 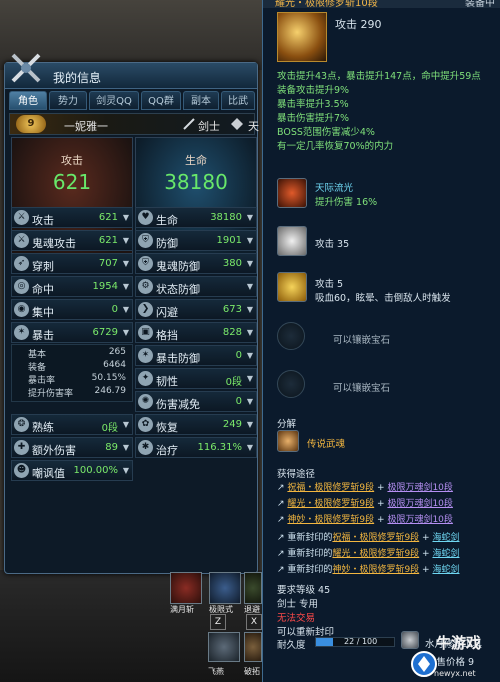 What do you see at coordinates (145, 332) in the screenshot?
I see `block-icon: ▣` at bounding box center [145, 332].